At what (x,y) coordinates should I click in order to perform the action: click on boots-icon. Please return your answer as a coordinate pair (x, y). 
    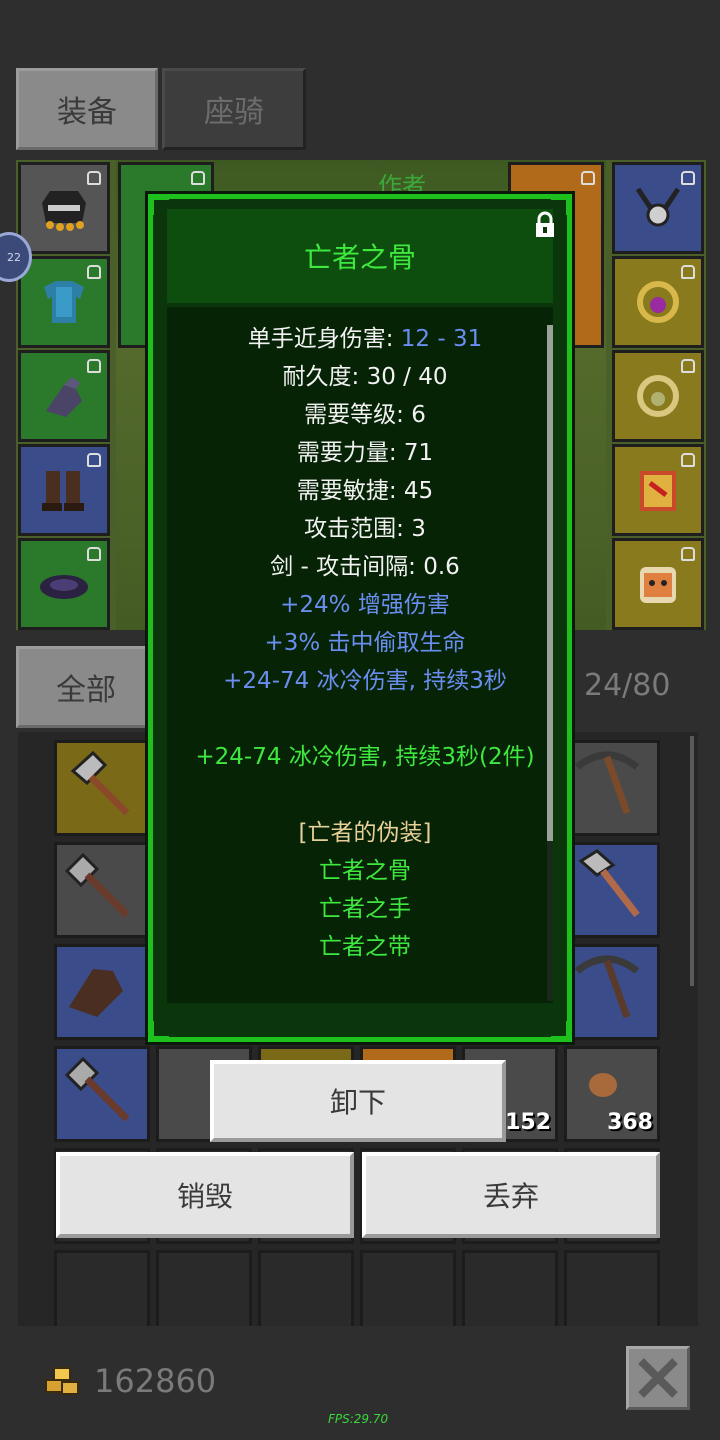
    Looking at the image, I should click on (63, 491).